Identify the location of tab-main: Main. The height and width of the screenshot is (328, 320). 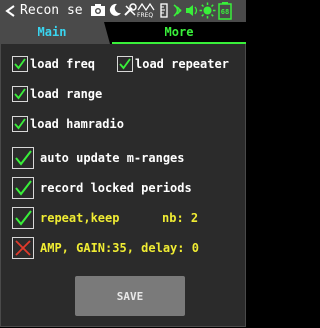
(55, 33).